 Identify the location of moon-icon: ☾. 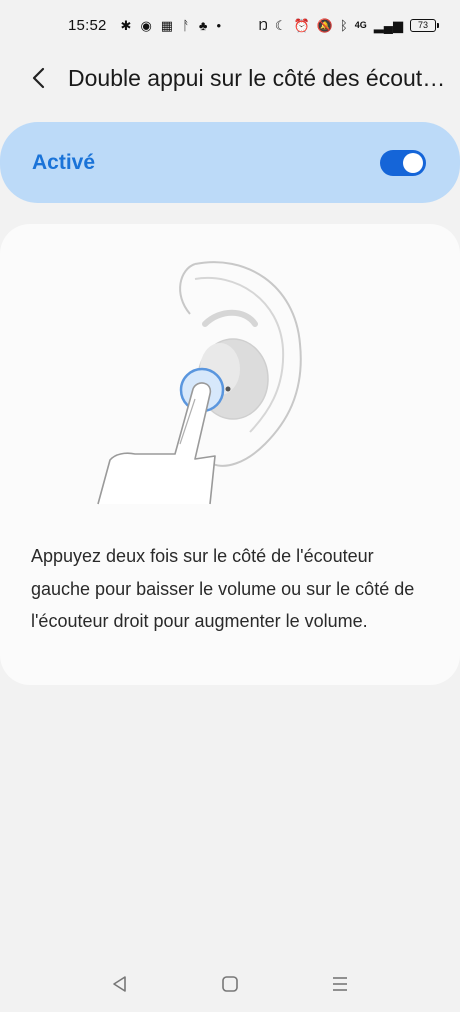
(280, 25).